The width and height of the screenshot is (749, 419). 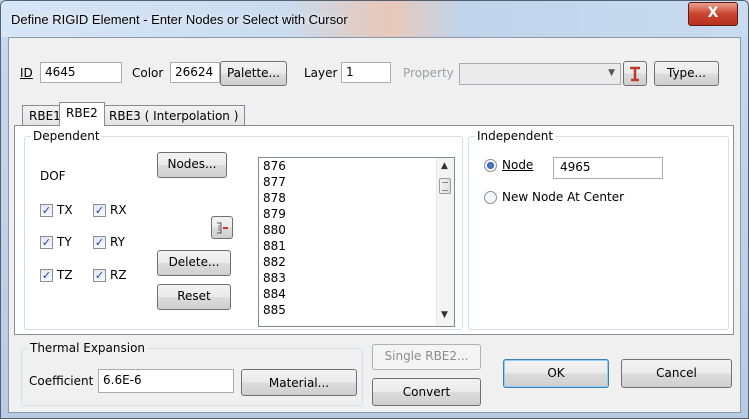 What do you see at coordinates (426, 392) in the screenshot?
I see `convert-button: Convert` at bounding box center [426, 392].